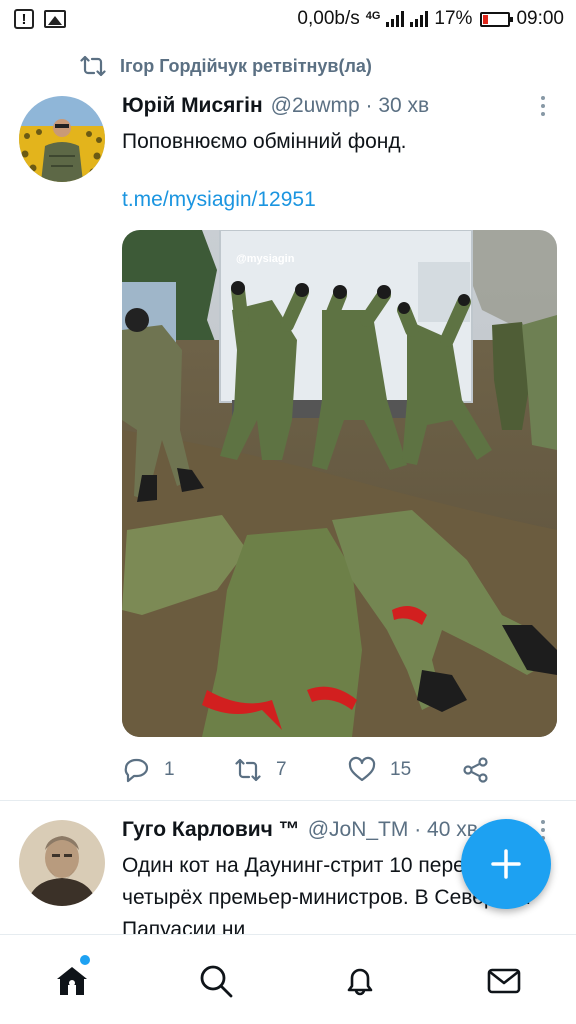 This screenshot has width=576, height=1024. Describe the element at coordinates (211, 830) in the screenshot. I see `next-author-name: Гуго Карлович ™` at that location.